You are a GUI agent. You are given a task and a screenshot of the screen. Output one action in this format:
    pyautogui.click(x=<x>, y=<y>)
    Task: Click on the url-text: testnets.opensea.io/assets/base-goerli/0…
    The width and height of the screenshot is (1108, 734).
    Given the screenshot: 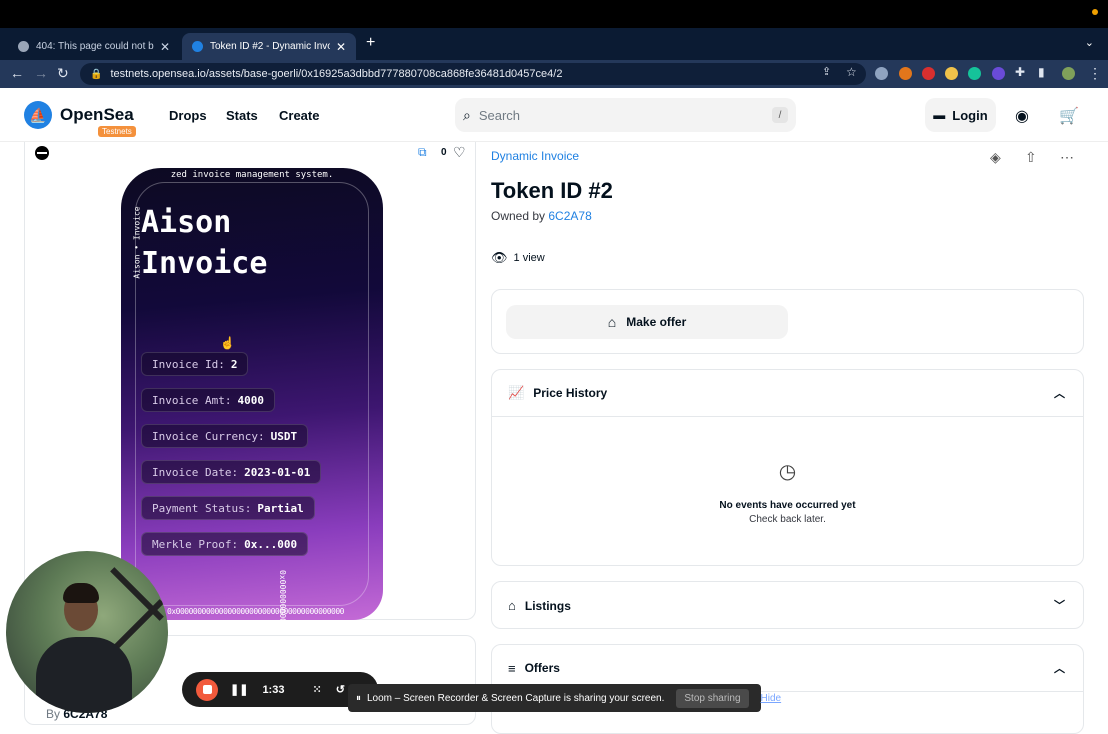 What is the action you would take?
    pyautogui.click(x=336, y=74)
    